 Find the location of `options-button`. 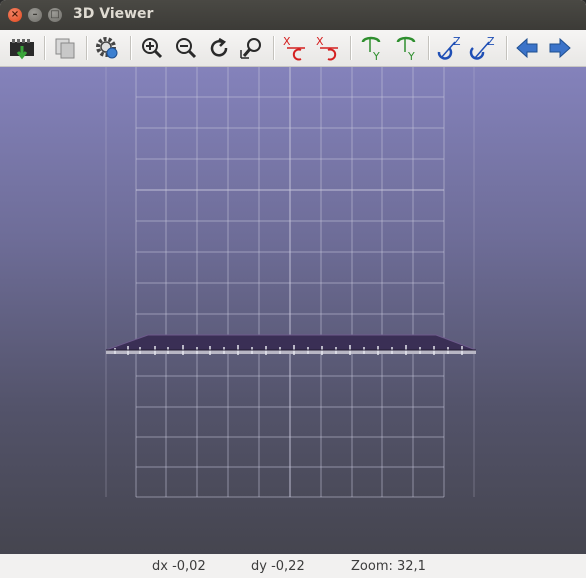

options-button is located at coordinates (107, 48).